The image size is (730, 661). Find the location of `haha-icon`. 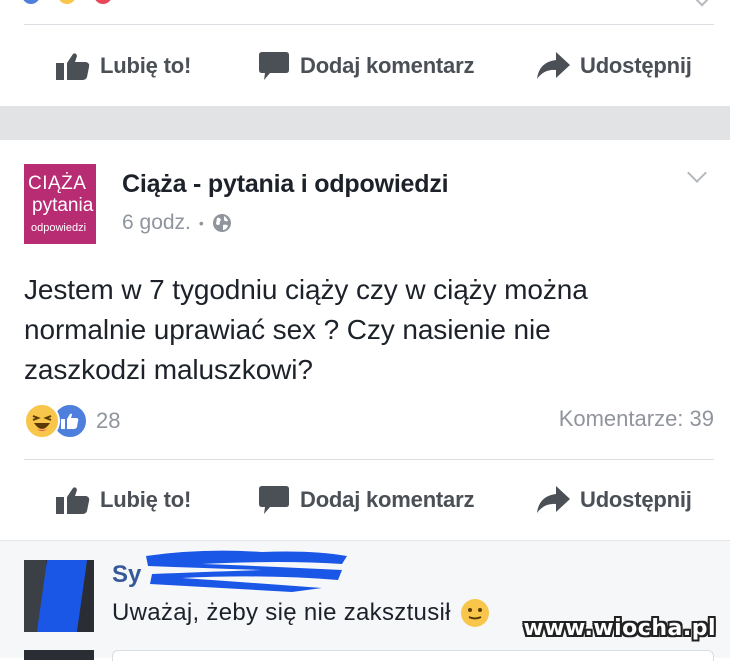

haha-icon is located at coordinates (42, 421).